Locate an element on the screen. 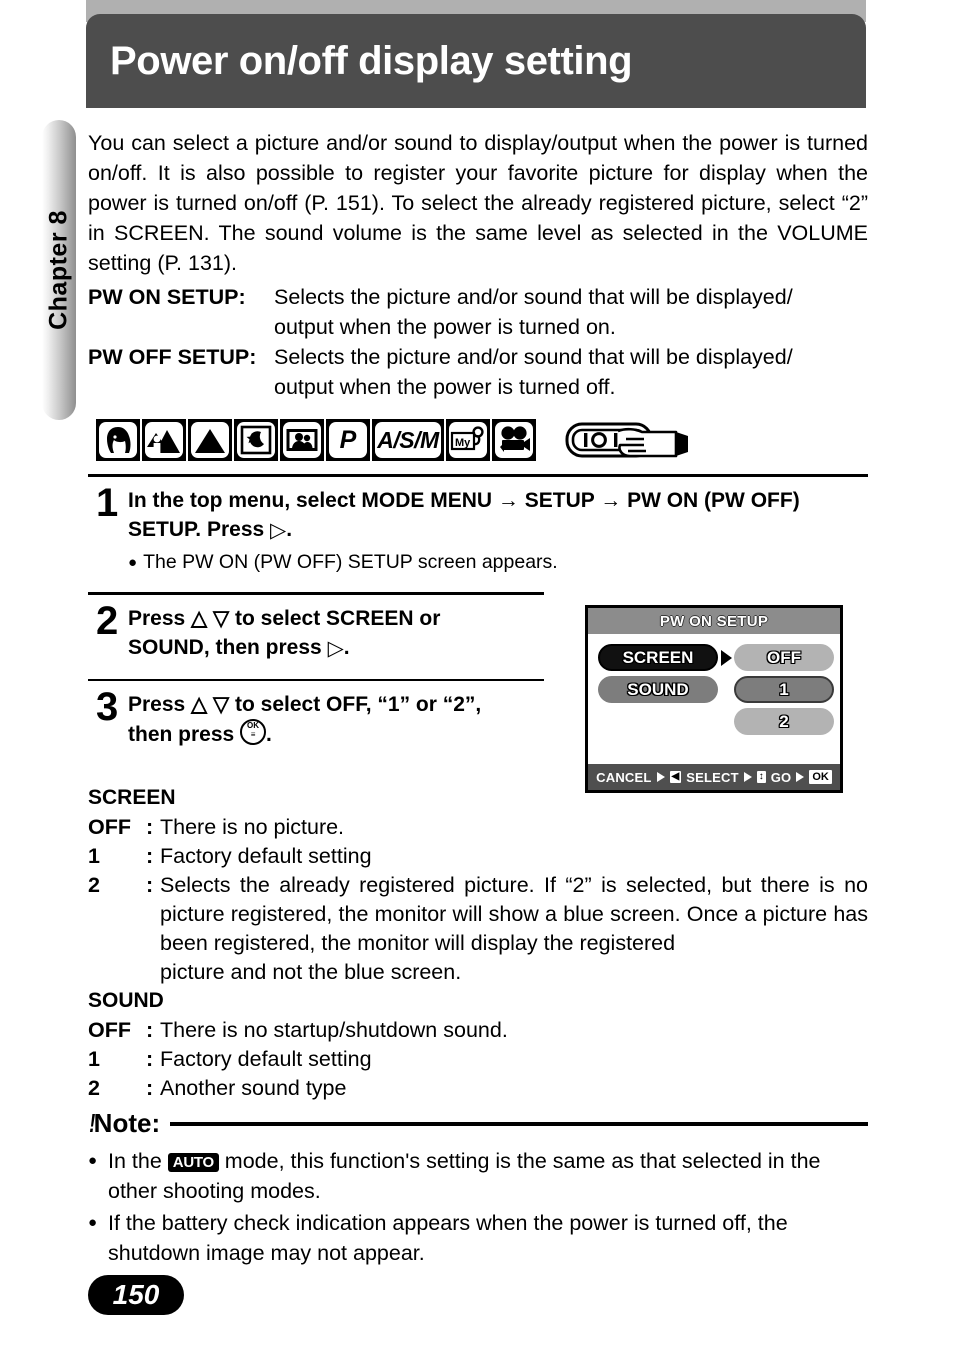  ok-button-icon: OK ≡ is located at coordinates (253, 732).